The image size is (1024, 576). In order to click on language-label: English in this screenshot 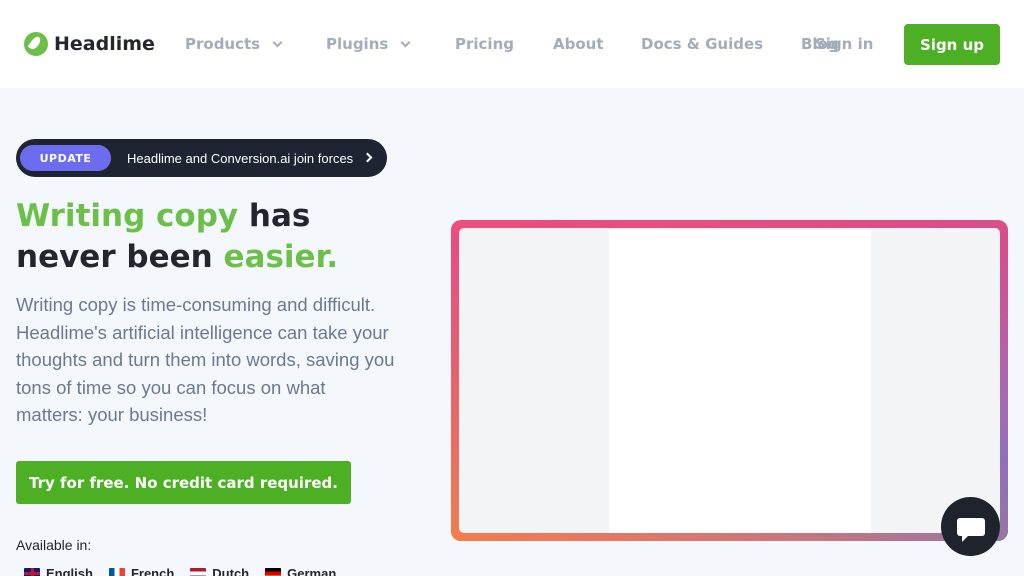, I will do `click(69, 571)`.